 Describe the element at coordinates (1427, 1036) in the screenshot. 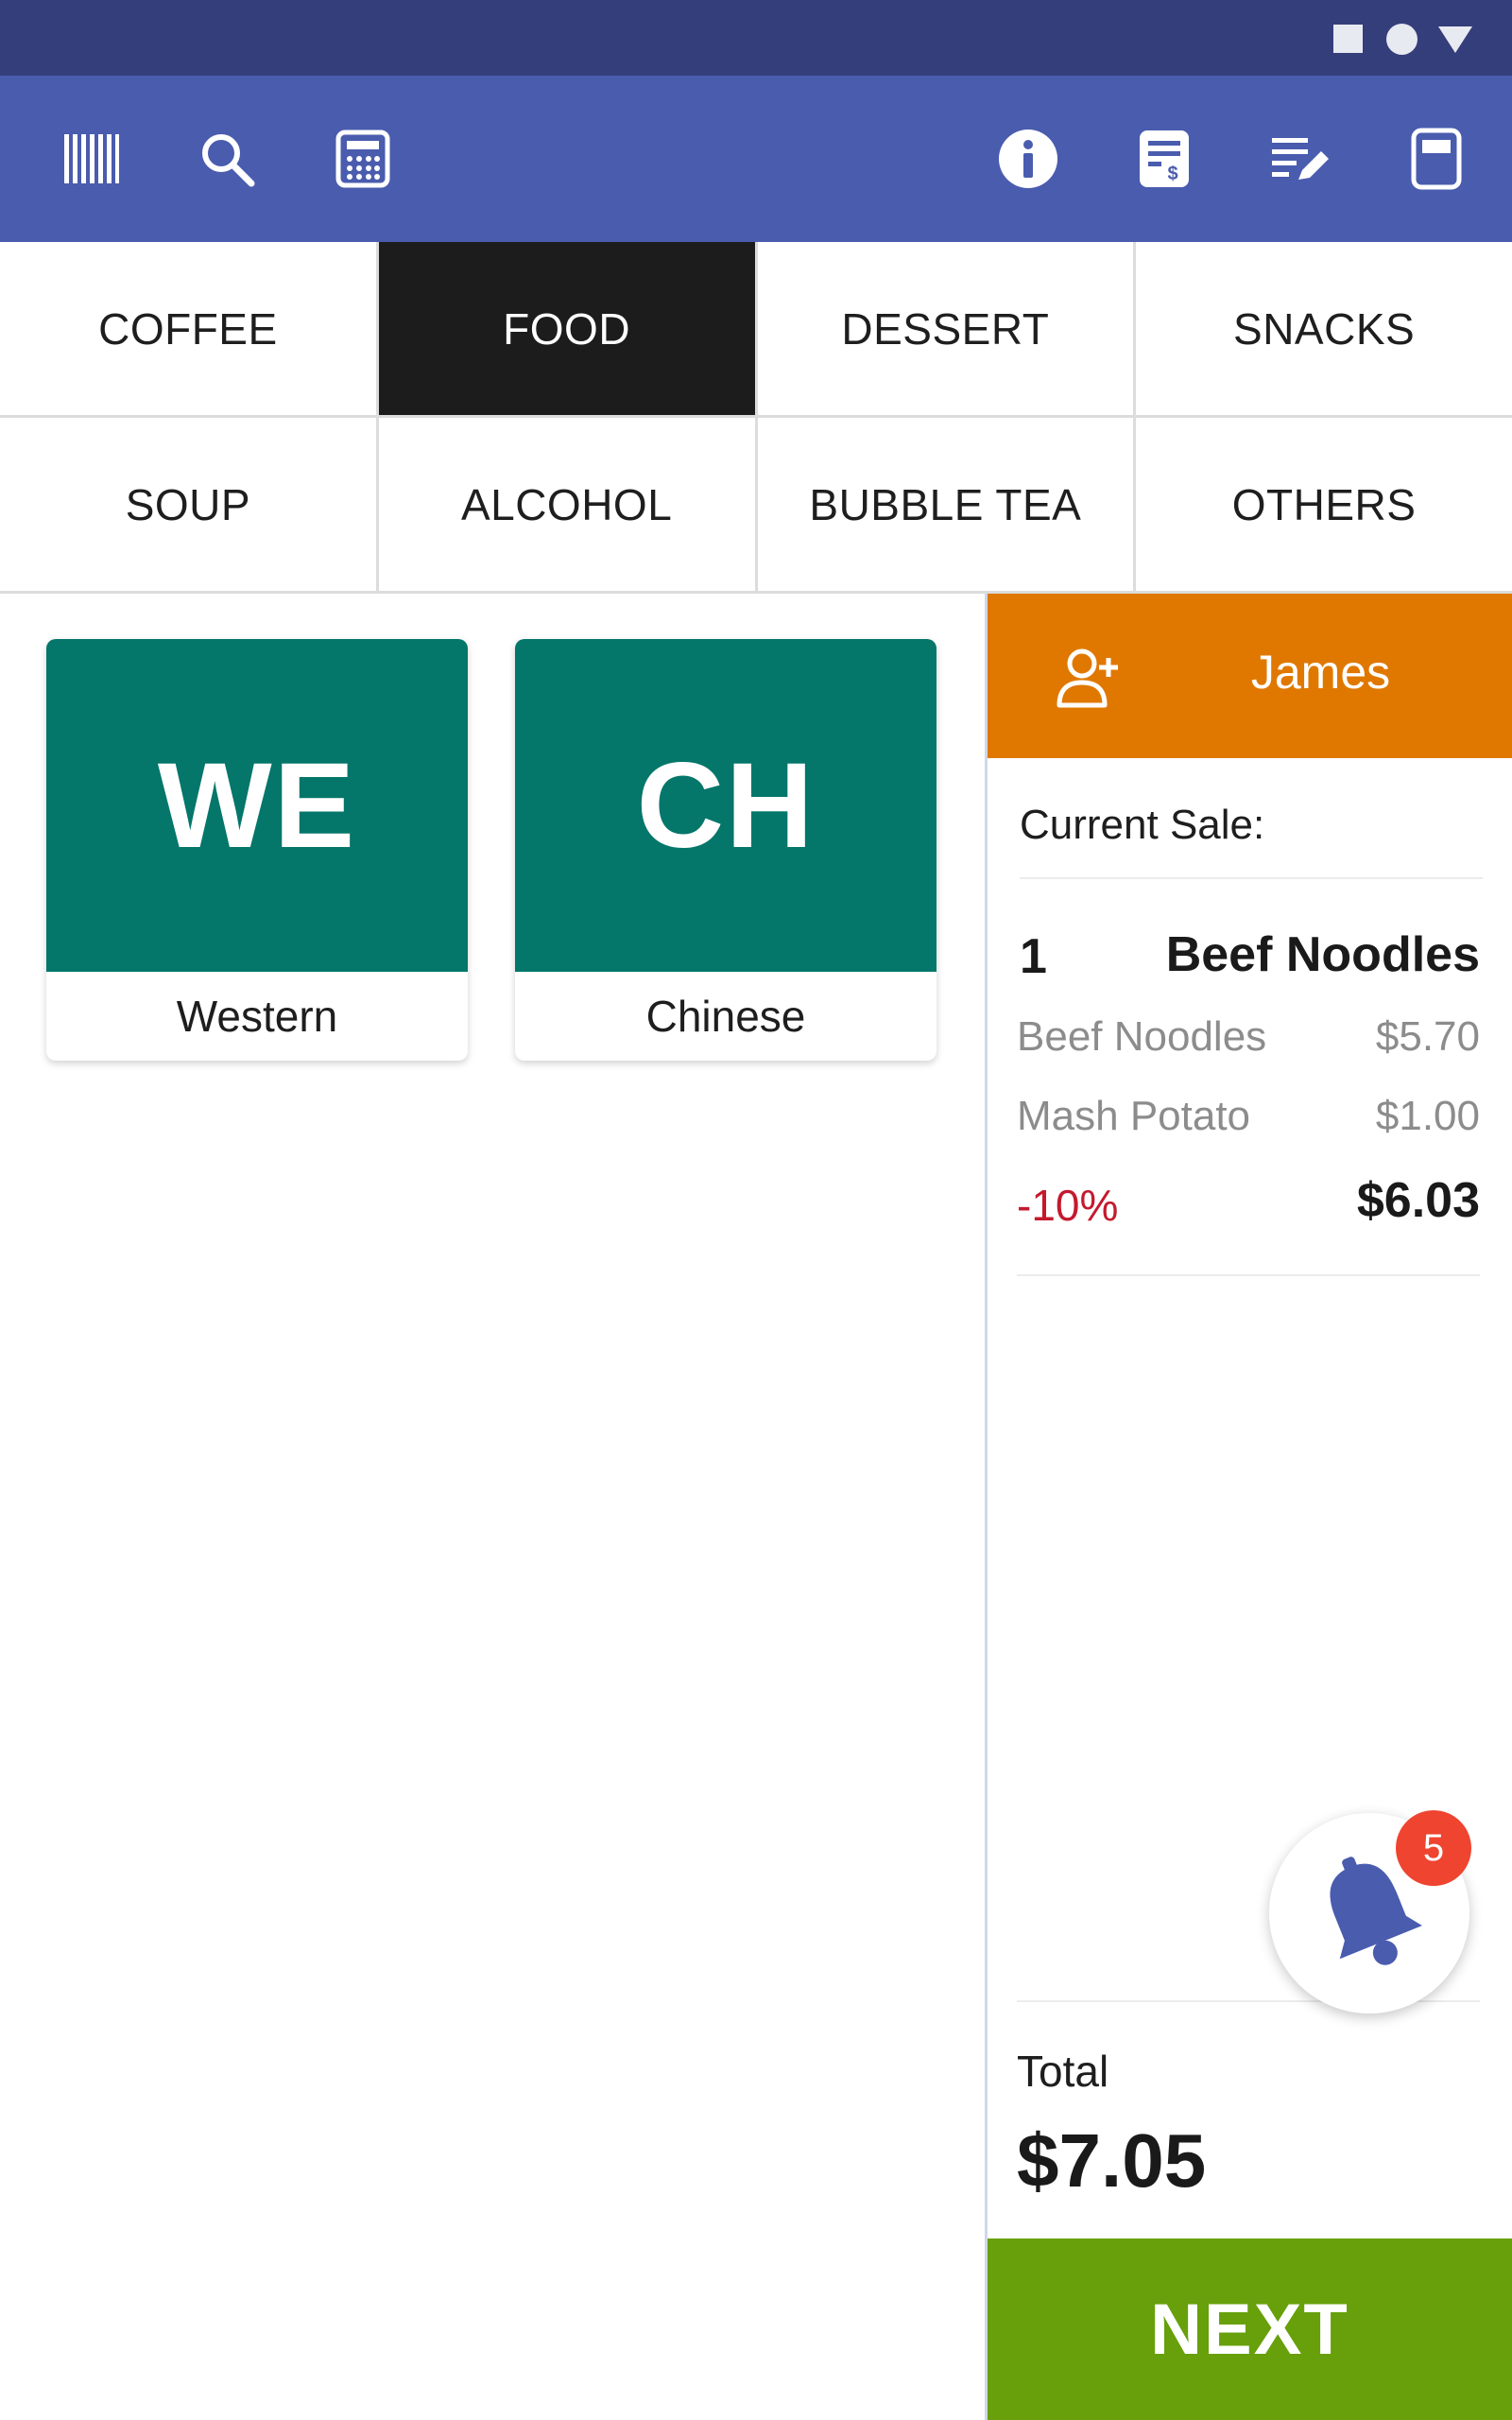

I see `modifier-price: $5.70` at that location.